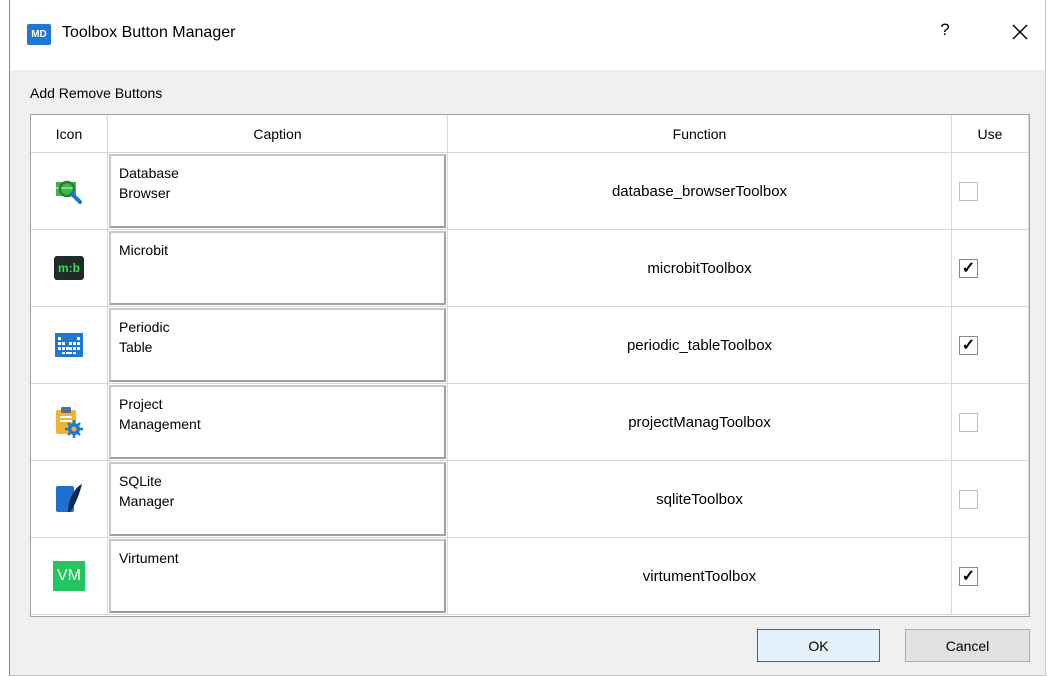  What do you see at coordinates (700, 345) in the screenshot?
I see `function-cell: periodic_tableToolbox` at bounding box center [700, 345].